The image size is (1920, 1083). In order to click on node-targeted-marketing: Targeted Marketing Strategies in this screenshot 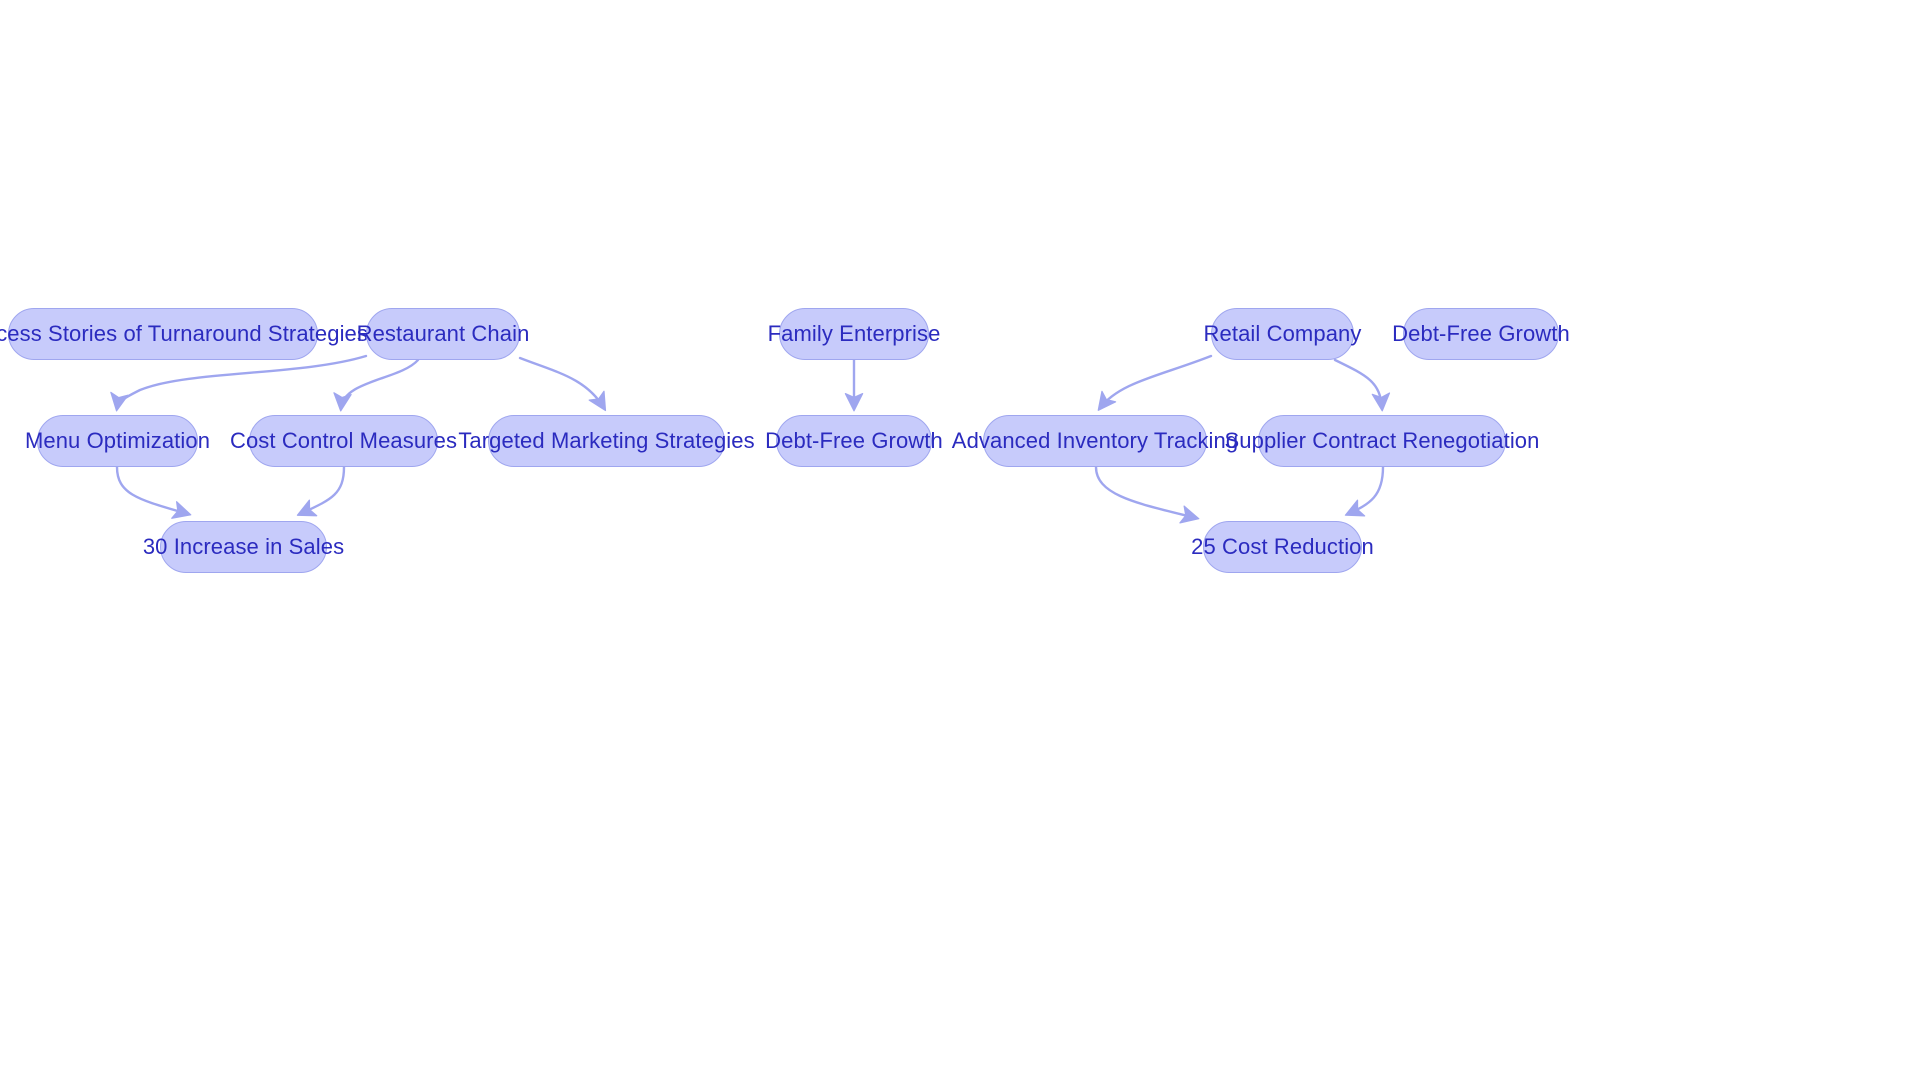, I will do `click(606, 441)`.